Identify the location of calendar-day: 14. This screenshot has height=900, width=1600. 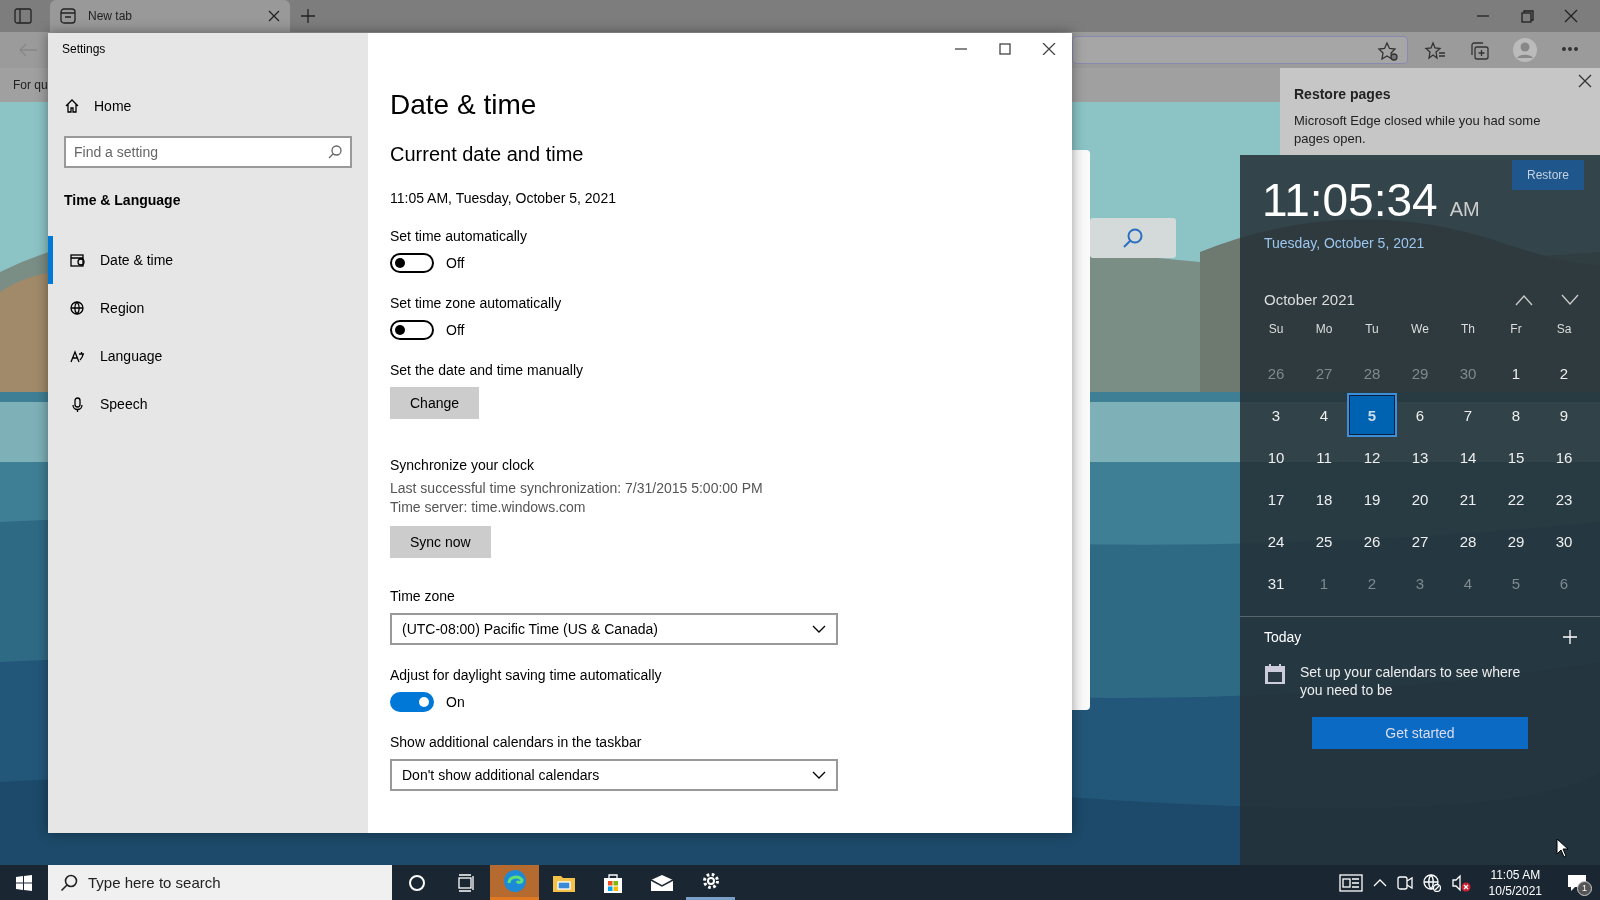
(1468, 457).